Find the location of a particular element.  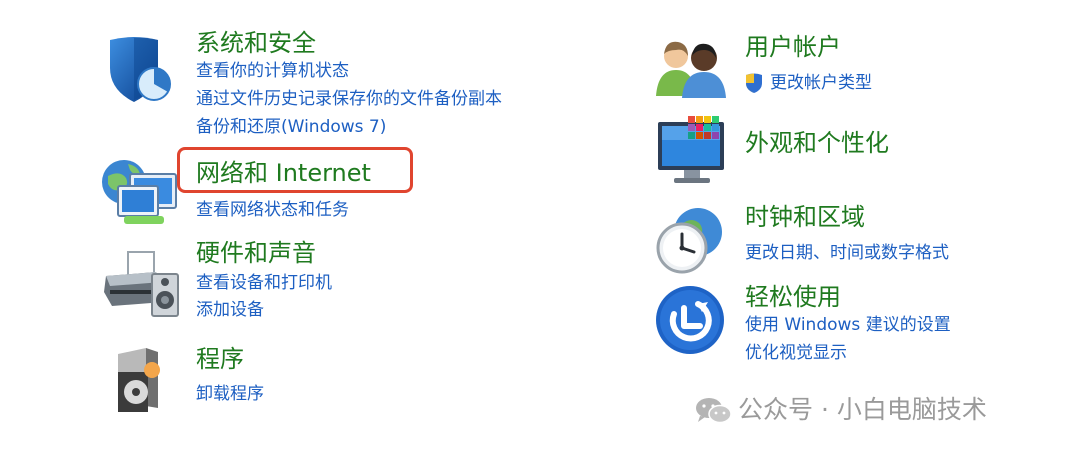

user-accounts-title: 用户帐户 is located at coordinates (793, 47).